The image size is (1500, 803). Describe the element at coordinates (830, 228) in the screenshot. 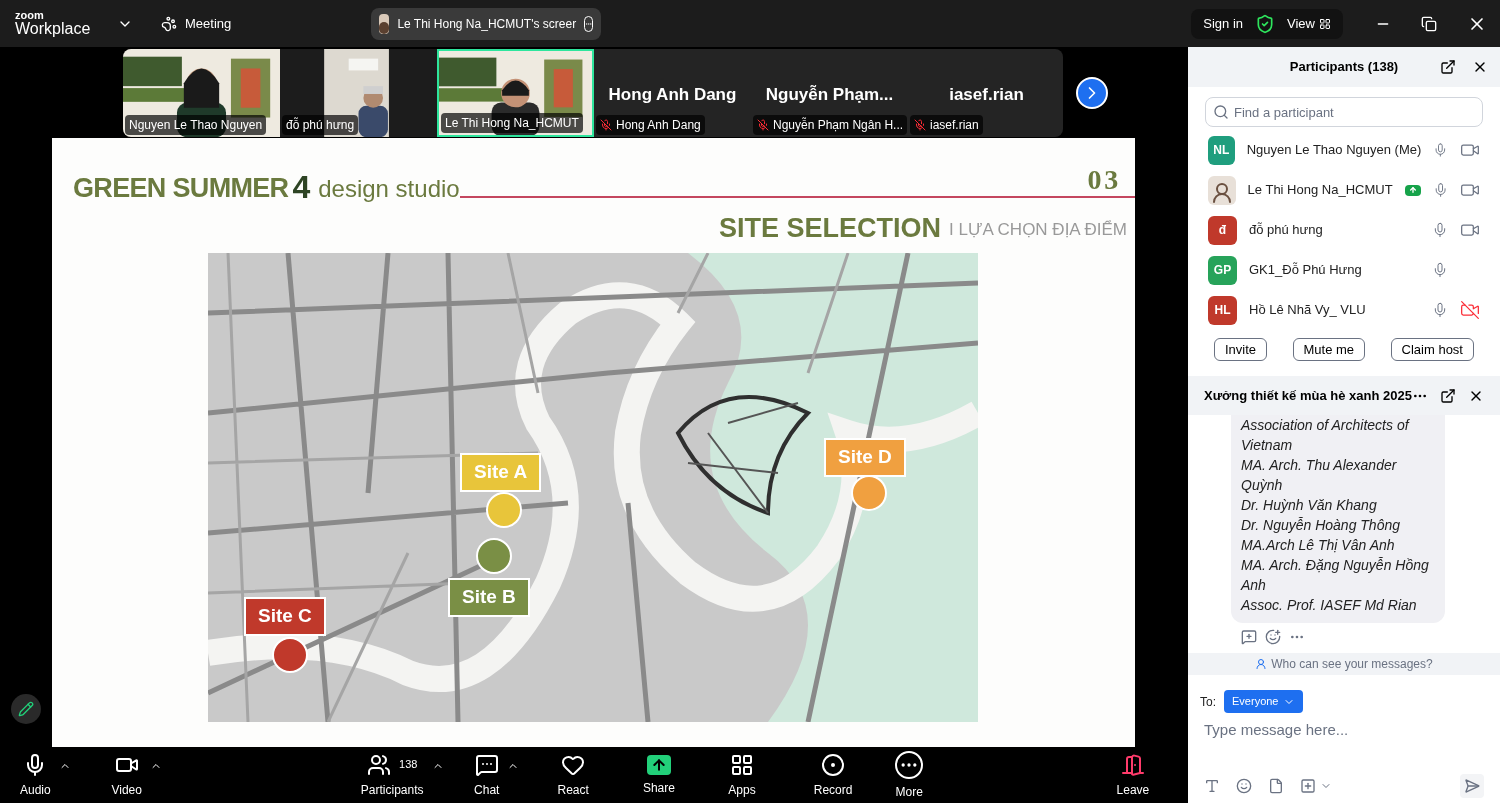

I see `section-title: SITE SELECTION` at that location.